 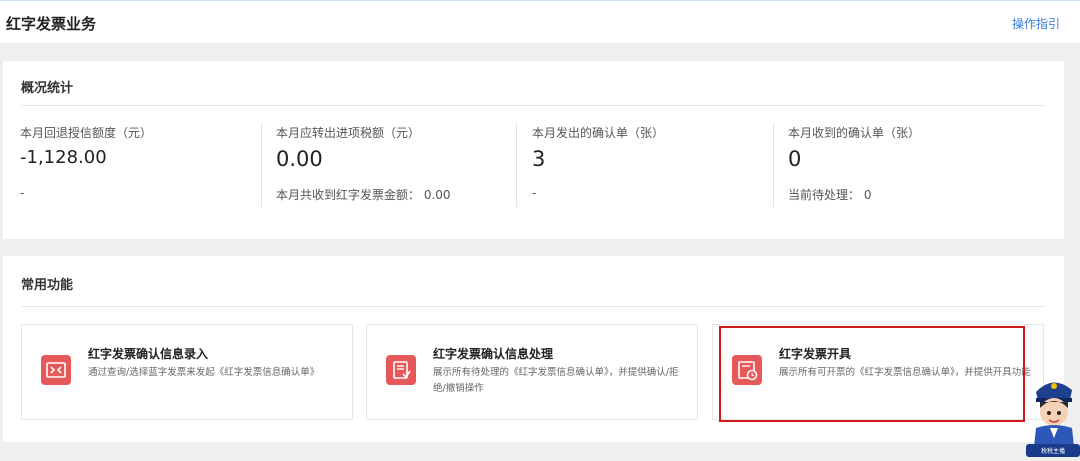 I want to click on card-description: 展示所有可开票的《红字发票信息确认单》，并提供开具功能, so click(x=905, y=372).